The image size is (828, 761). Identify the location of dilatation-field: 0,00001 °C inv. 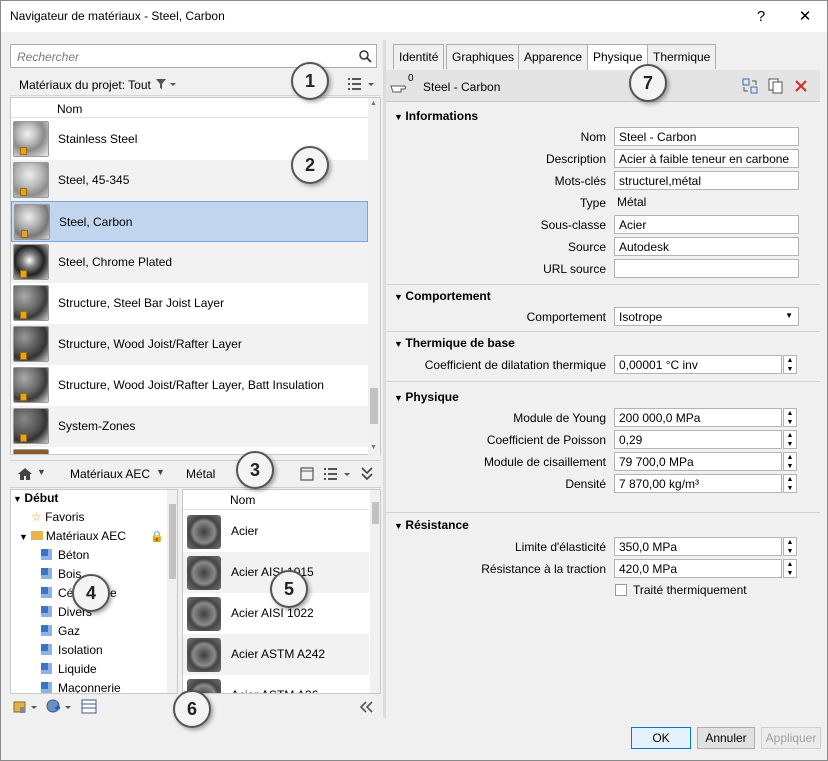
(698, 364).